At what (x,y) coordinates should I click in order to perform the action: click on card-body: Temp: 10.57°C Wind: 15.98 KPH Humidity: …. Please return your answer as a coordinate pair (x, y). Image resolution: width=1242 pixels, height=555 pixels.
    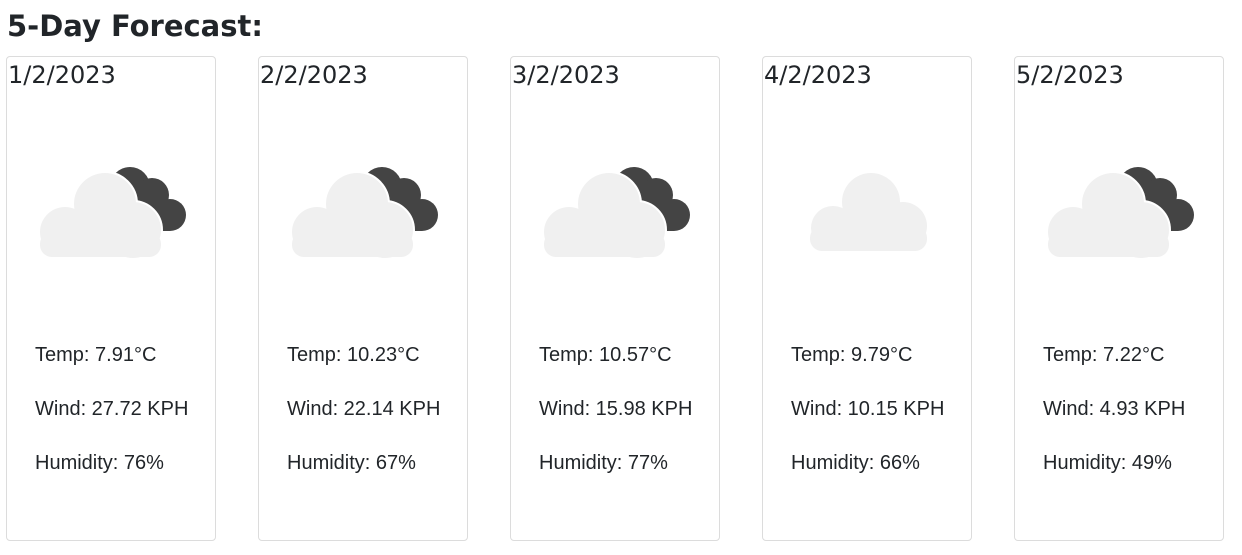
    Looking at the image, I should click on (619, 421).